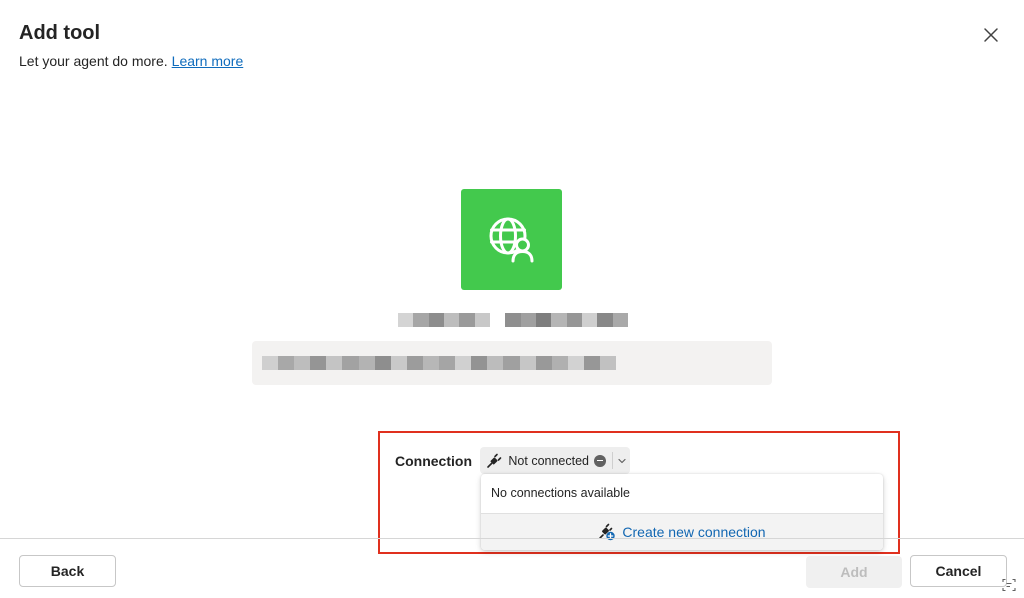 The image size is (1024, 598). What do you see at coordinates (493, 461) in the screenshot?
I see `plug-icon` at bounding box center [493, 461].